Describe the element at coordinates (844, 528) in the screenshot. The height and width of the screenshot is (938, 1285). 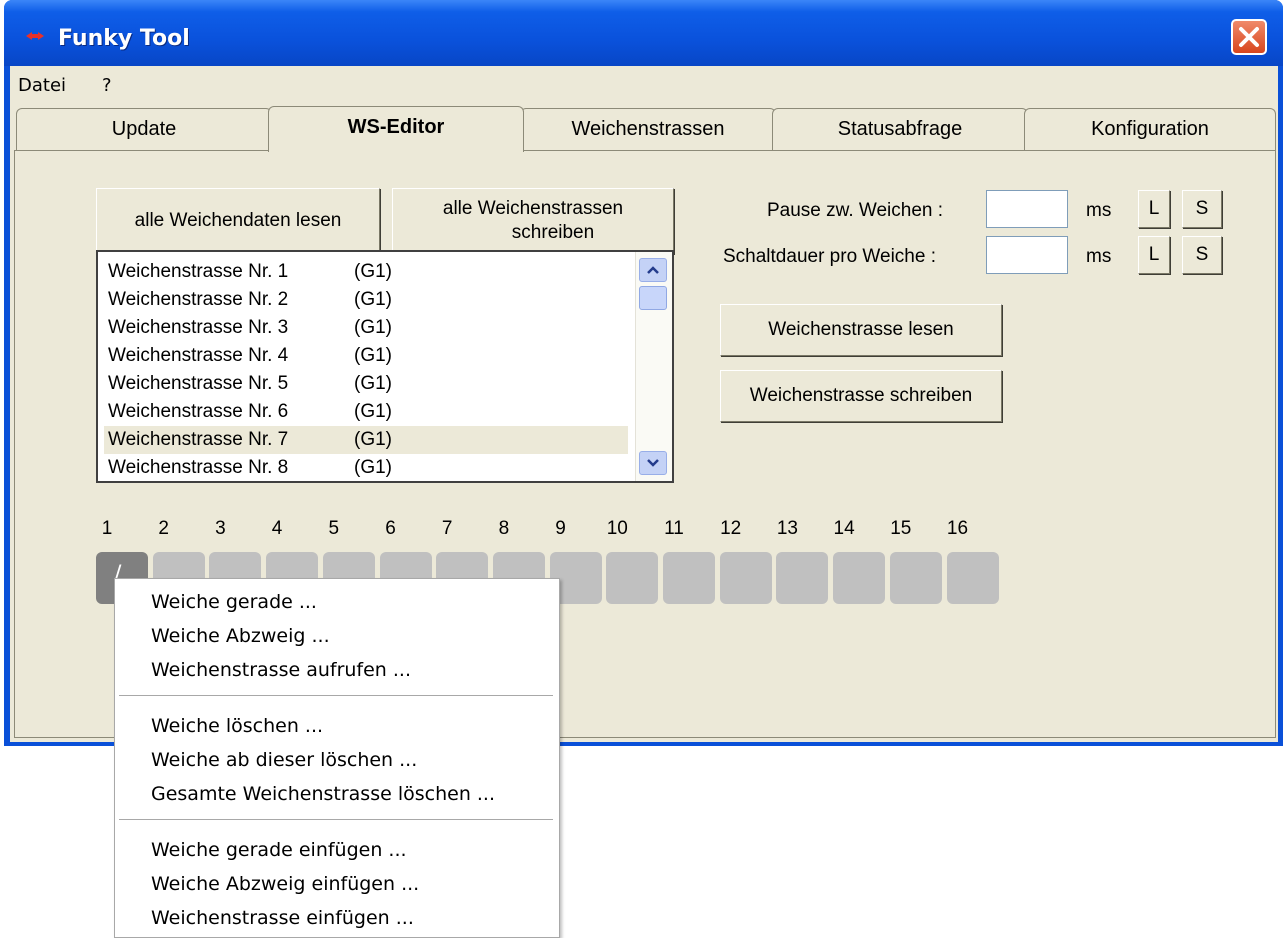
I see `slot-number: 14` at that location.